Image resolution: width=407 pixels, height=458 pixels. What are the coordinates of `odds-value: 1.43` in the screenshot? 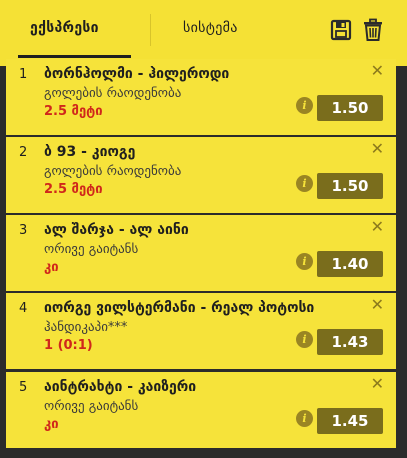 It's located at (350, 342).